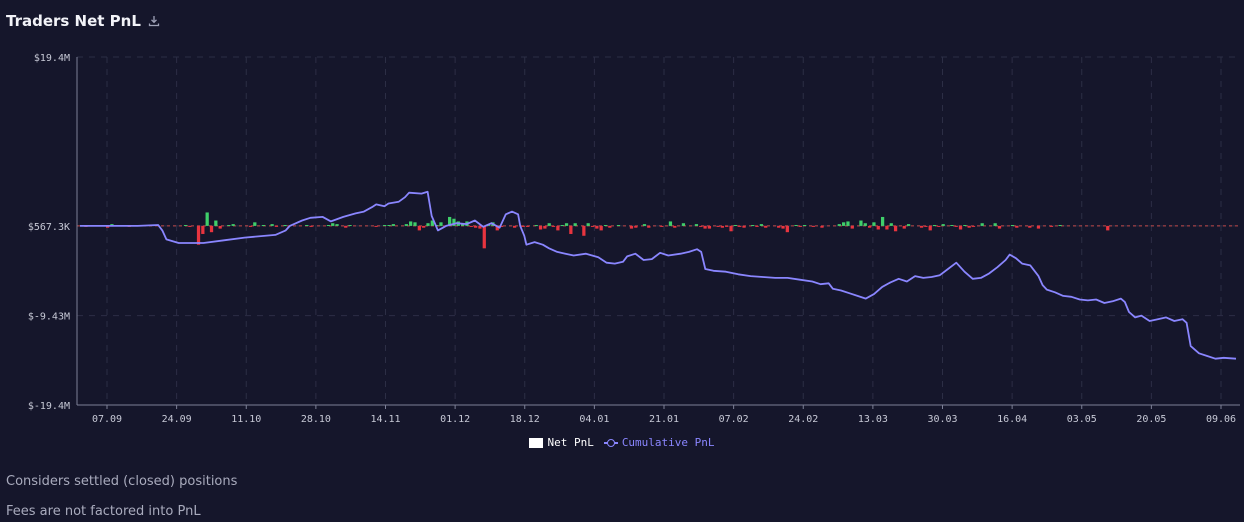  What do you see at coordinates (536, 442) in the screenshot?
I see `legend-square-icon` at bounding box center [536, 442].